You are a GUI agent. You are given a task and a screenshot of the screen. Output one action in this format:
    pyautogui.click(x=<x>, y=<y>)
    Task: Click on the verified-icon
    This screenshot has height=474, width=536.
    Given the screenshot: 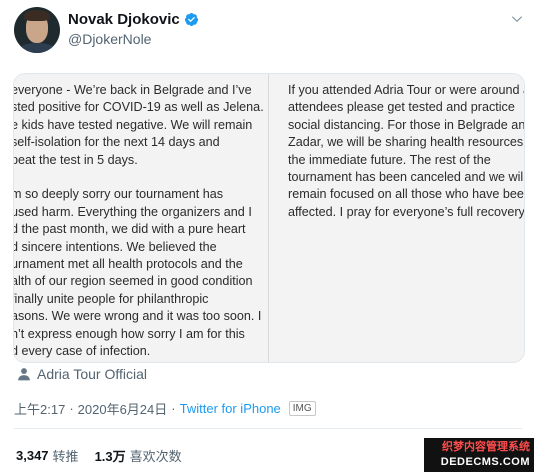 What is the action you would take?
    pyautogui.click(x=191, y=19)
    